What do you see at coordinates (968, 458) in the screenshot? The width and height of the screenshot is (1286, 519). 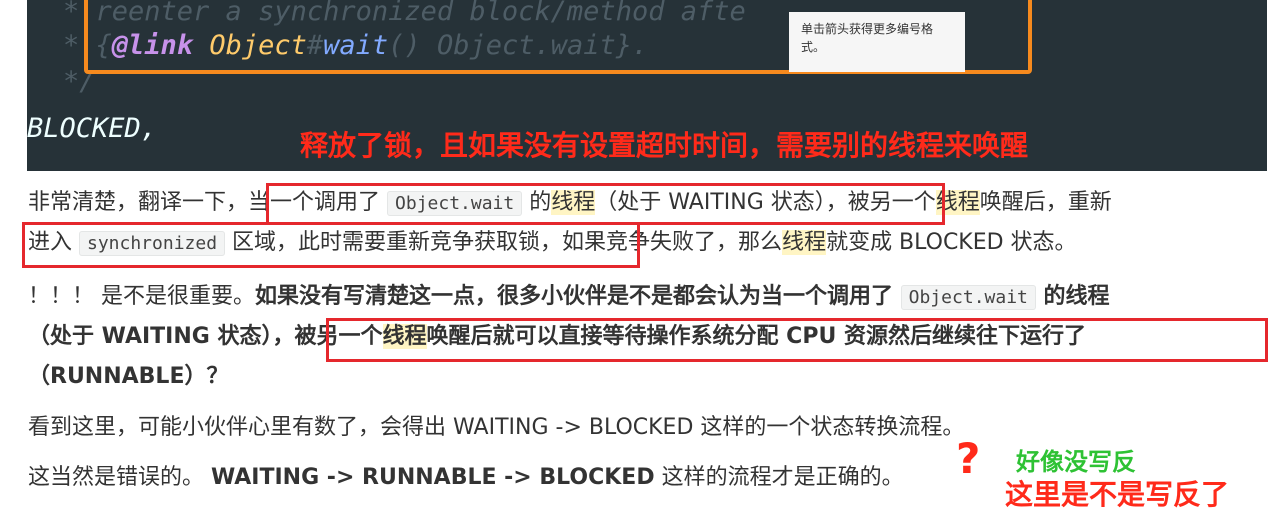 I see `question-mark-annotation: ?` at bounding box center [968, 458].